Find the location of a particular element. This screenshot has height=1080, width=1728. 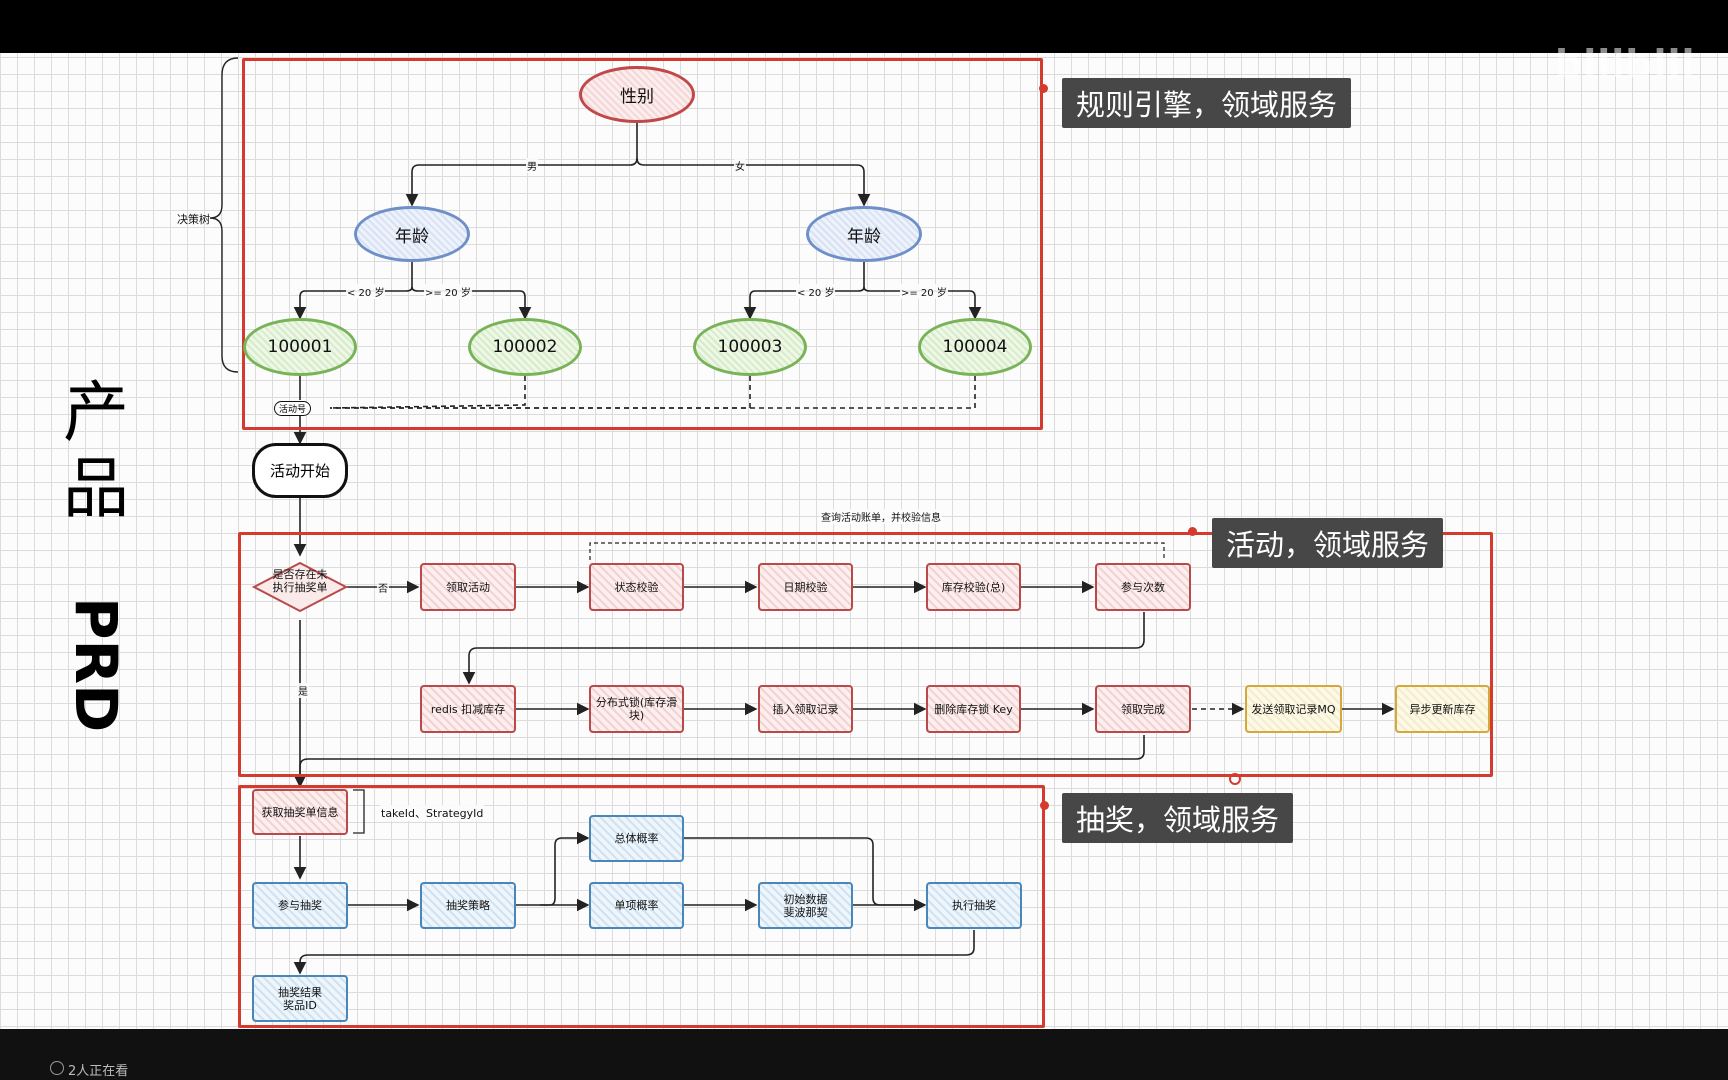

decision-yes-label: 是 is located at coordinates (303, 690).